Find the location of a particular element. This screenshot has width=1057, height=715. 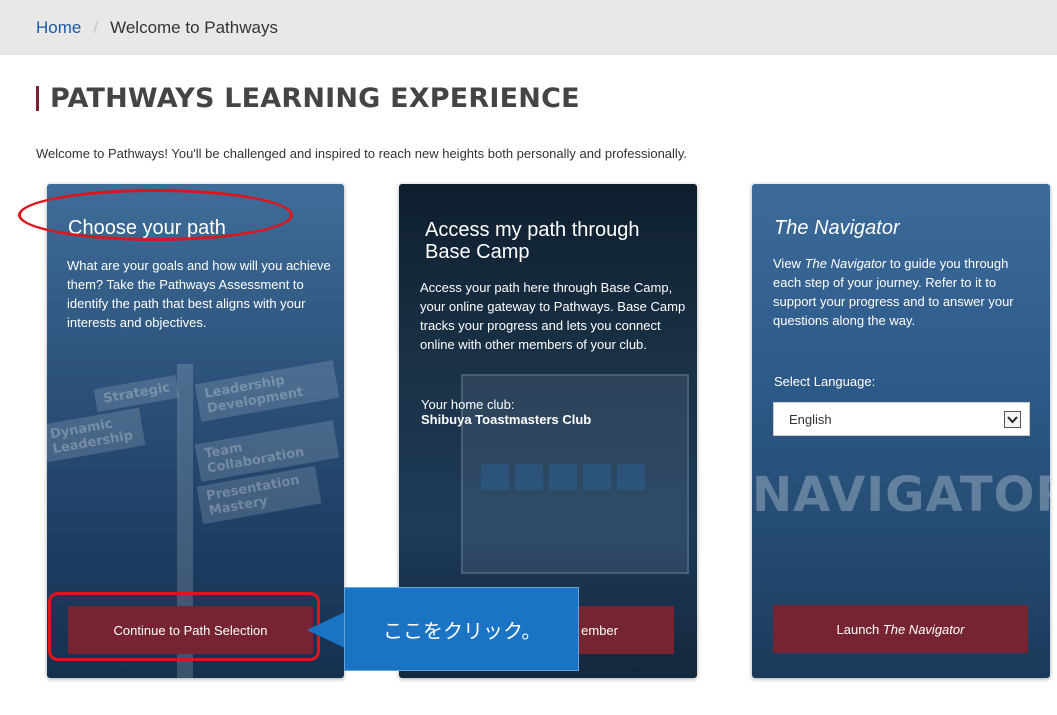

breadcrumb-current: Welcome to Pathways is located at coordinates (194, 27).